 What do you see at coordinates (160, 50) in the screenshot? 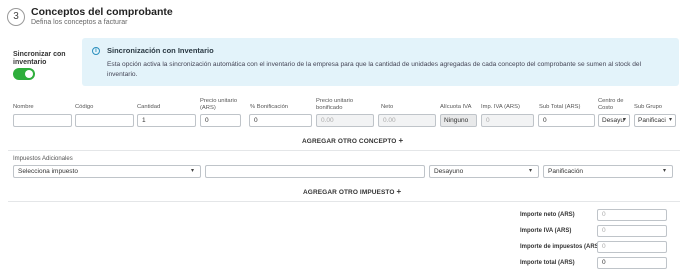
I see `info-title: Sincronización con Inventario` at bounding box center [160, 50].